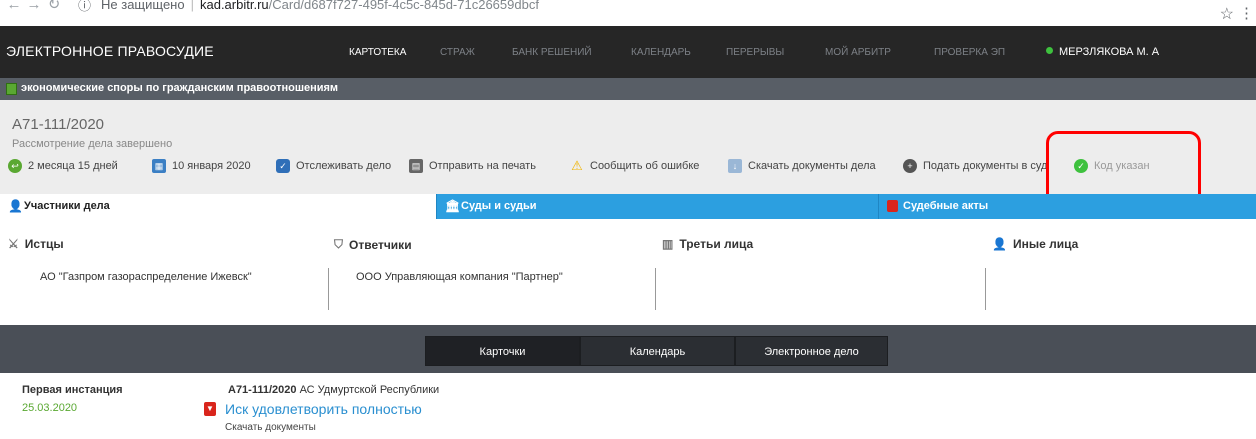 This screenshot has width=1256, height=439. I want to click on view-calendar-button: Календарь, so click(657, 351).